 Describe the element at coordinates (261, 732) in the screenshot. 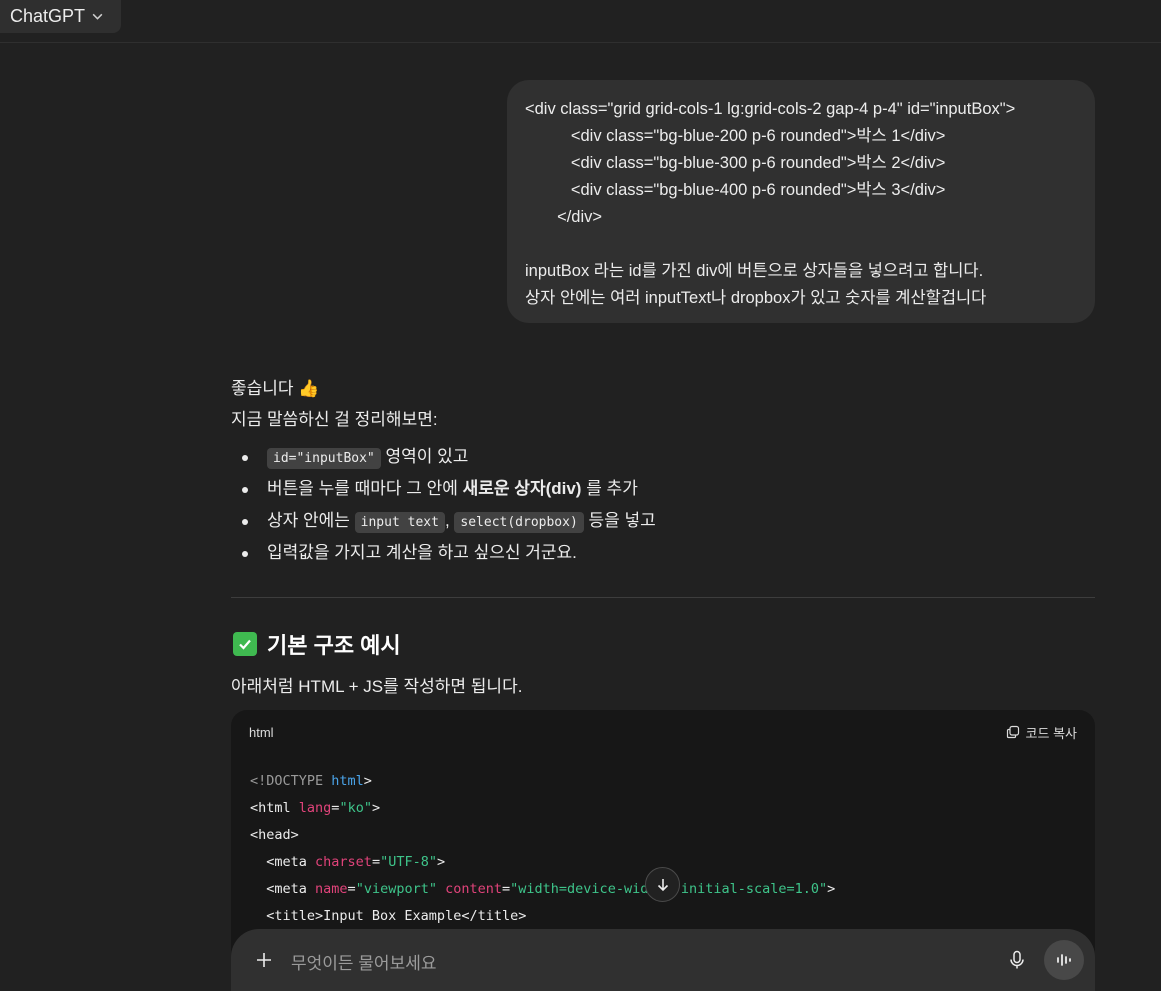

I see `code-language-label: html` at that location.